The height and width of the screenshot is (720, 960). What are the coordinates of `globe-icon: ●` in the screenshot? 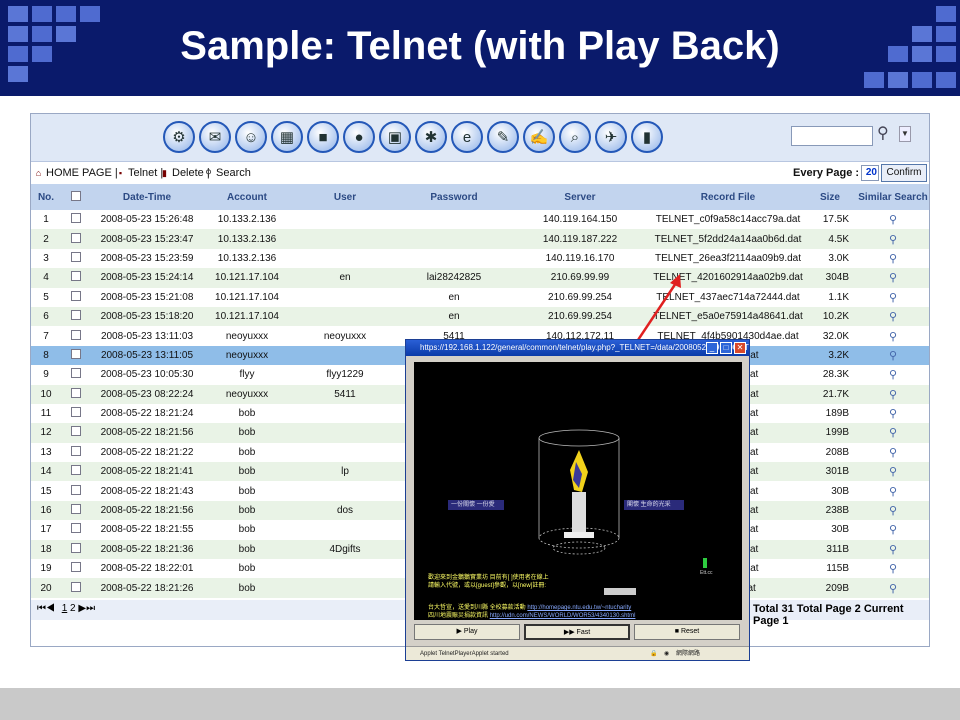 It's located at (359, 137).